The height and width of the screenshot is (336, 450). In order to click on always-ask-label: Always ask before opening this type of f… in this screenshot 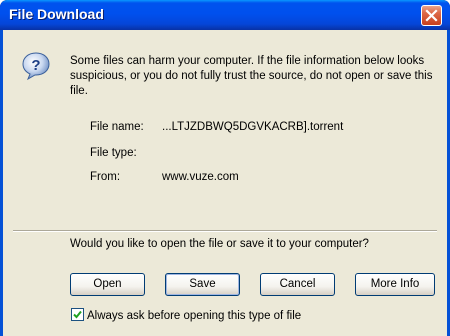, I will do `click(194, 316)`.